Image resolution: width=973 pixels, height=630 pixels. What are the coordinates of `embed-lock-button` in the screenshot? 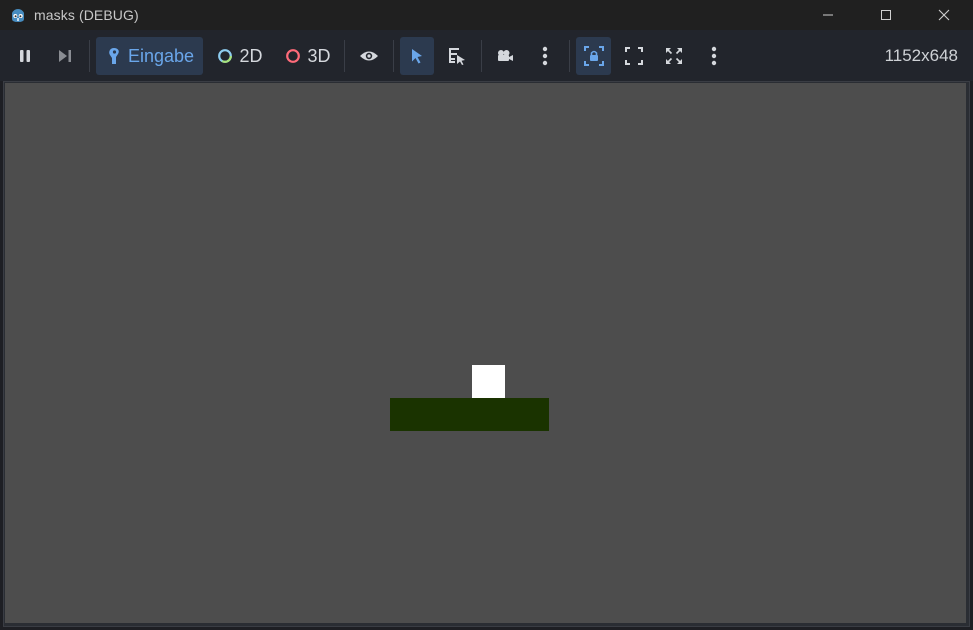 It's located at (593, 56).